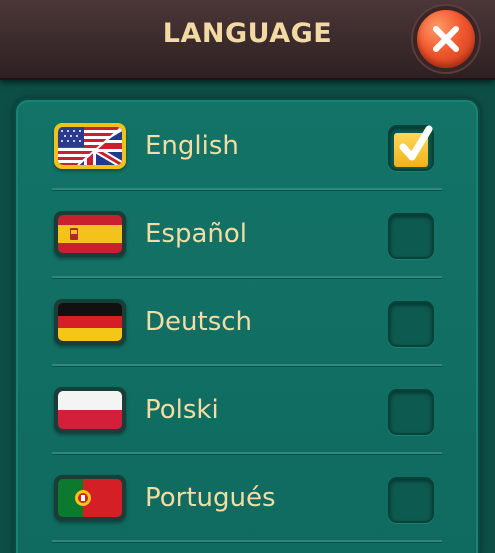  What do you see at coordinates (247, 409) in the screenshot?
I see `language-option-polski: Polski` at bounding box center [247, 409].